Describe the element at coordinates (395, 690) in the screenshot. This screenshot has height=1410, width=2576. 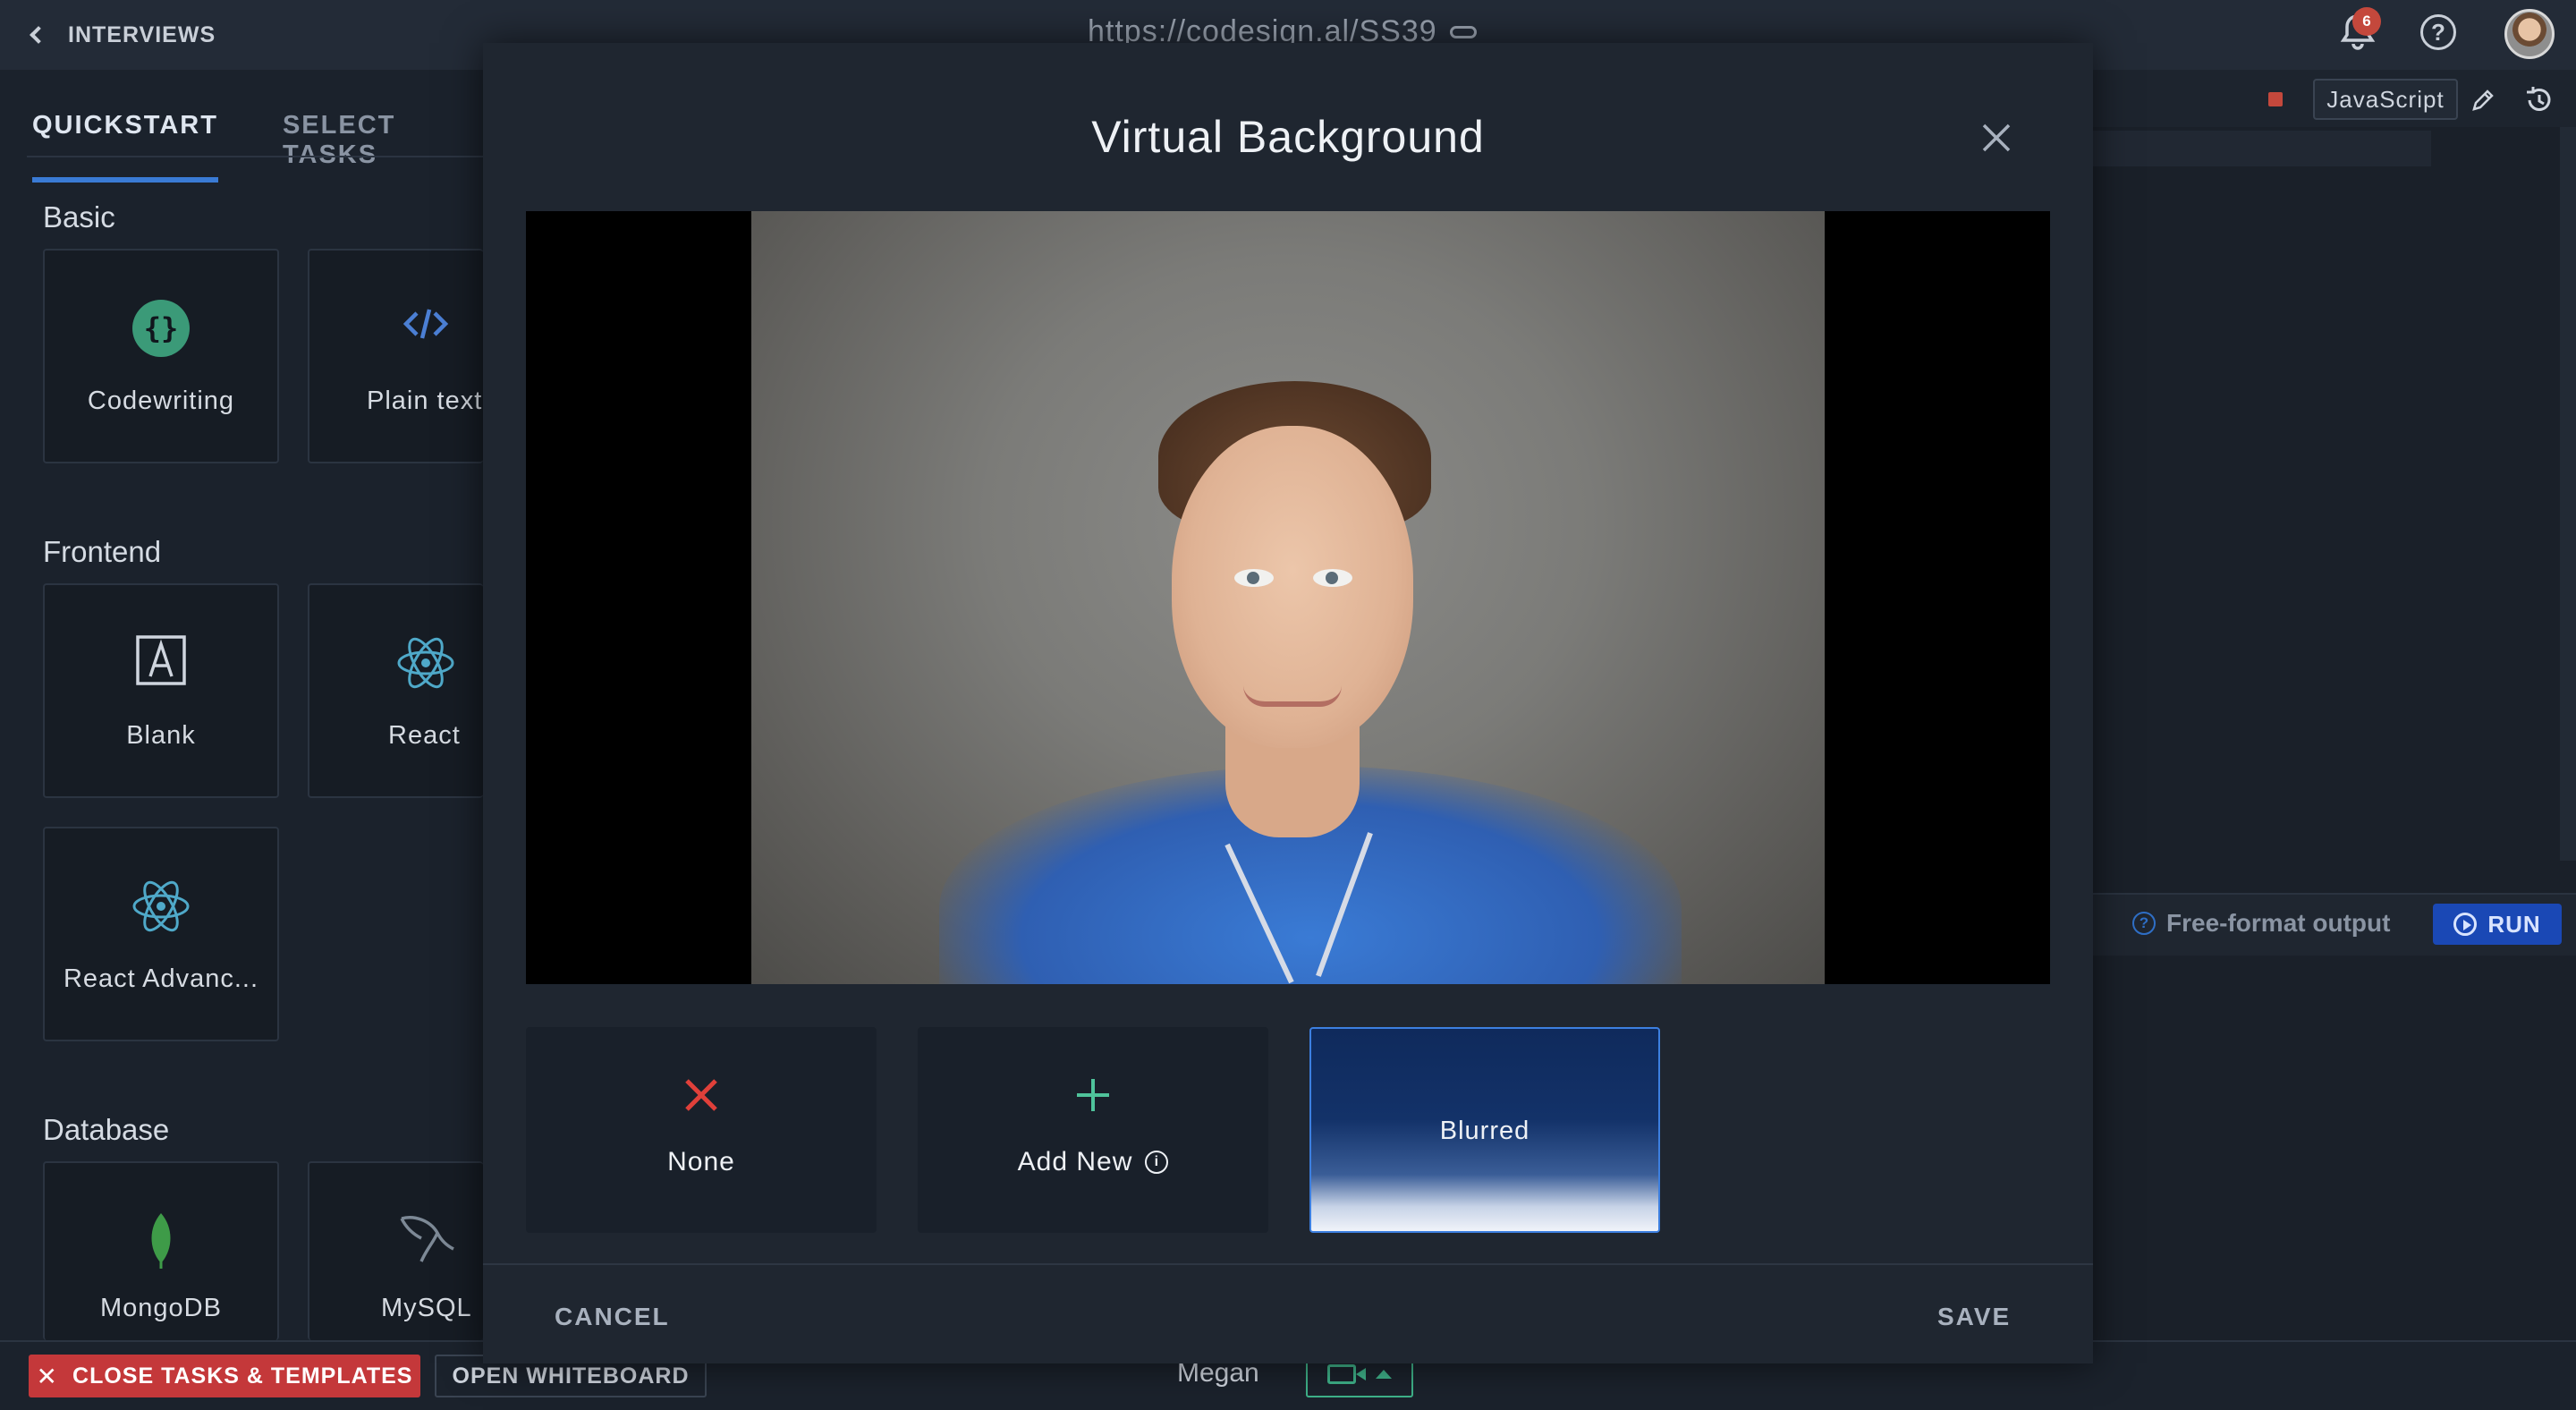
I see `template-react: React` at that location.